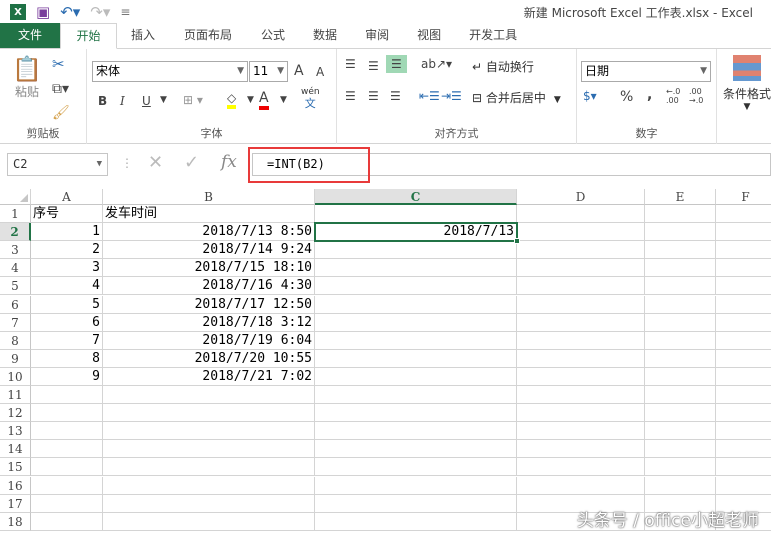  Describe the element at coordinates (170, 71) in the screenshot. I see `font-name-dropdown: 宋体 ▼` at that location.